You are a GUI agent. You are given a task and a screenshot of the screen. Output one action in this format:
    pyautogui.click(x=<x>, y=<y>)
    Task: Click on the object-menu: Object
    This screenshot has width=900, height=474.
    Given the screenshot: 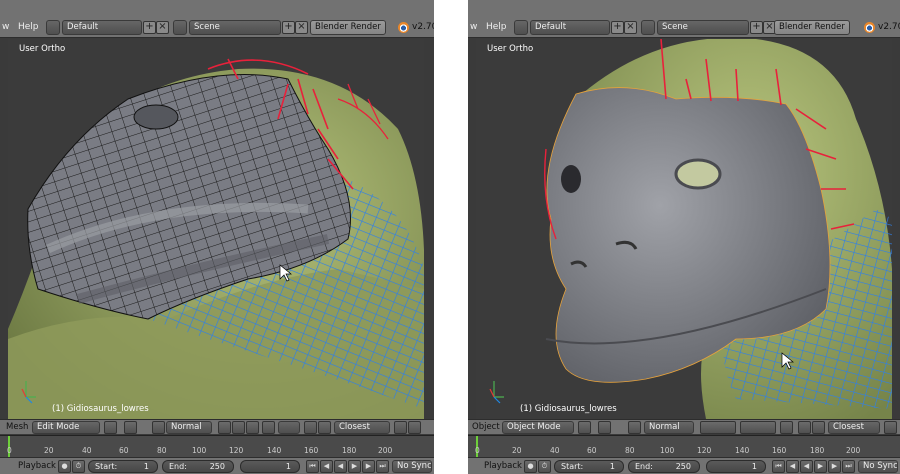 What is the action you would take?
    pyautogui.click(x=486, y=427)
    